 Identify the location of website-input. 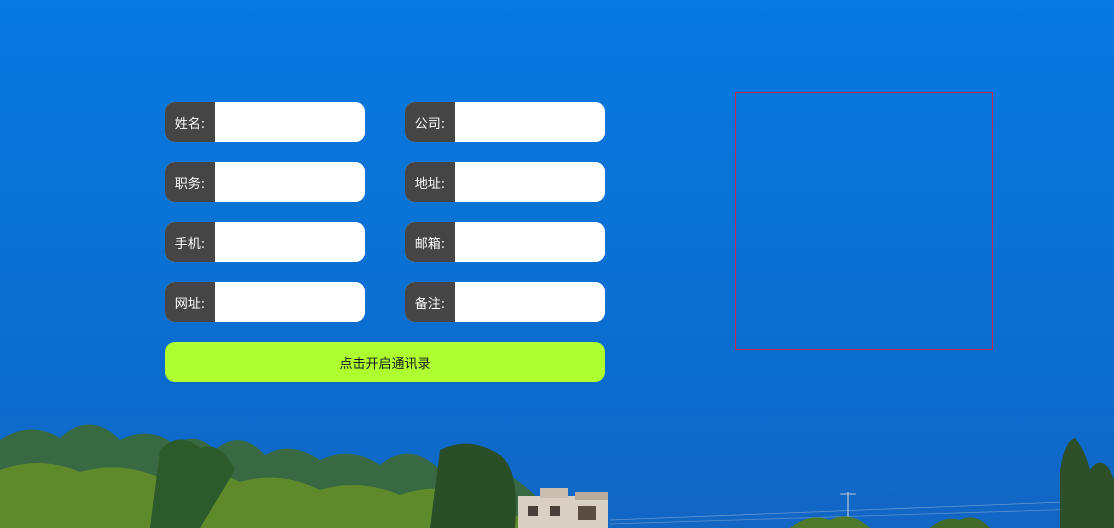
(290, 302).